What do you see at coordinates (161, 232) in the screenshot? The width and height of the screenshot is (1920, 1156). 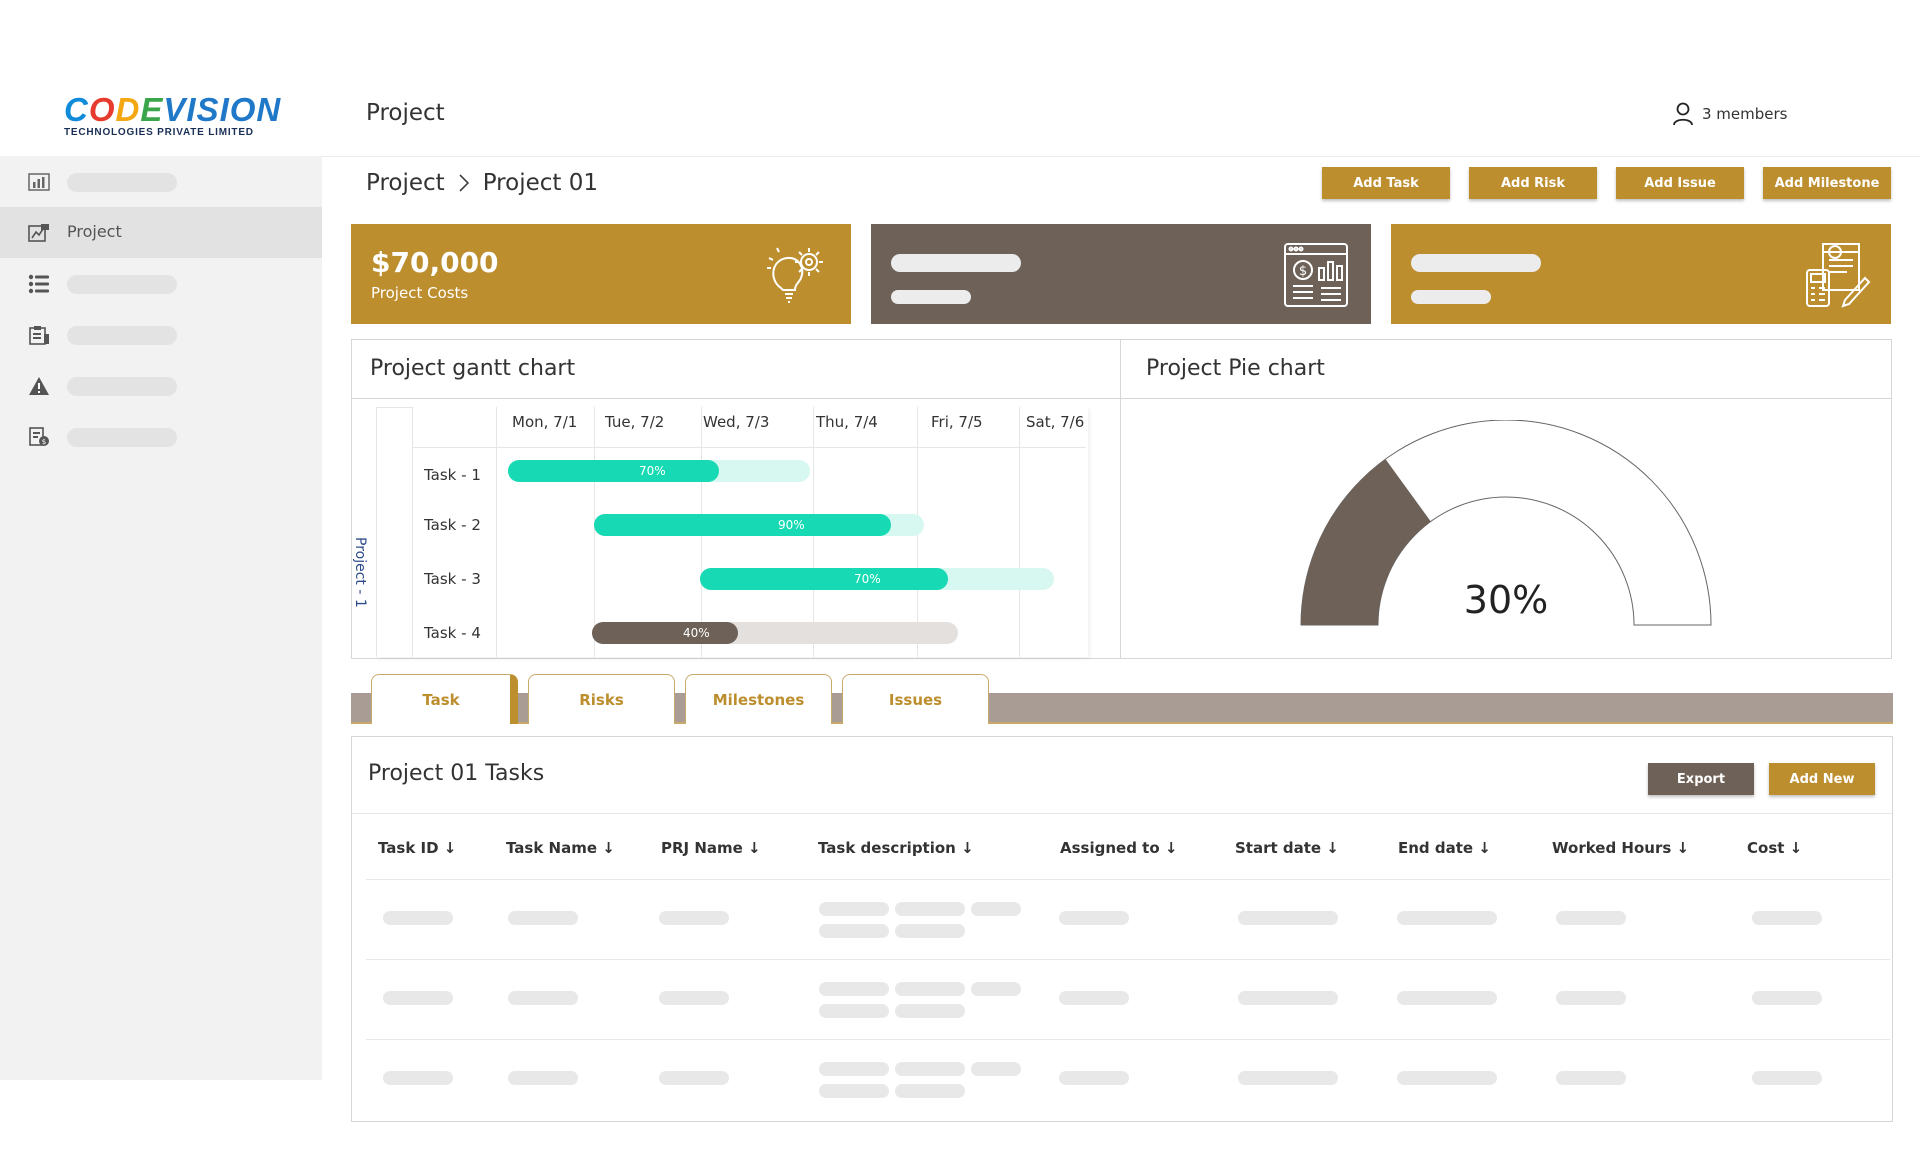 I see `sidebar-item-project: Project` at bounding box center [161, 232].